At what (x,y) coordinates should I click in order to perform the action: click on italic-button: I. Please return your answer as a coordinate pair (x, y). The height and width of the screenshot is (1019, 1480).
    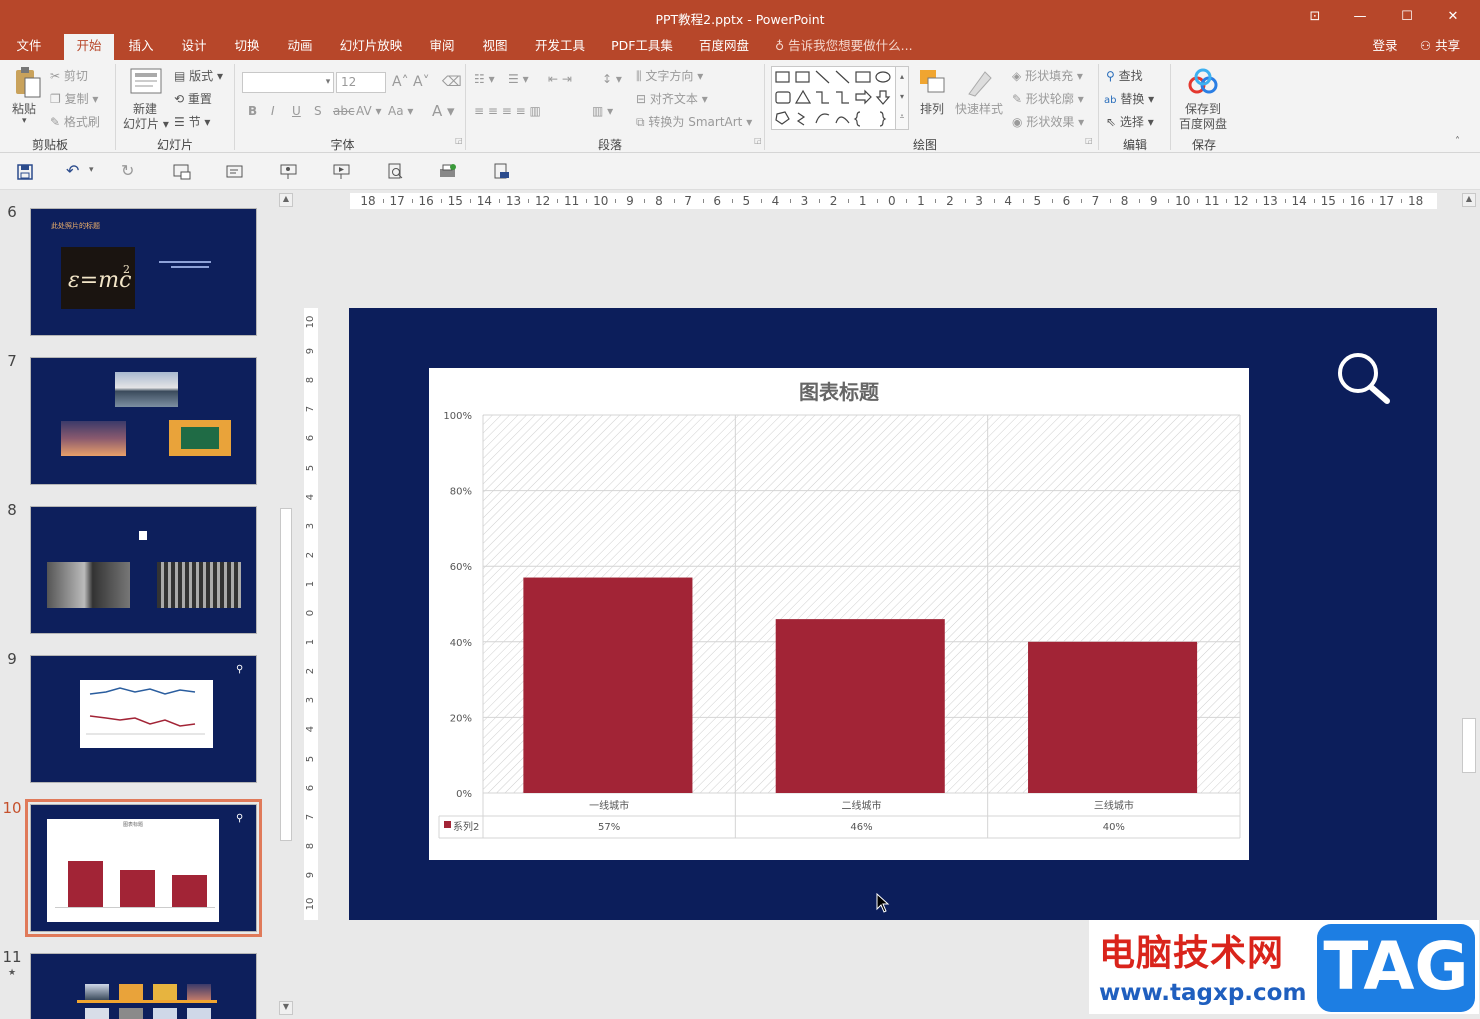
    Looking at the image, I should click on (273, 111).